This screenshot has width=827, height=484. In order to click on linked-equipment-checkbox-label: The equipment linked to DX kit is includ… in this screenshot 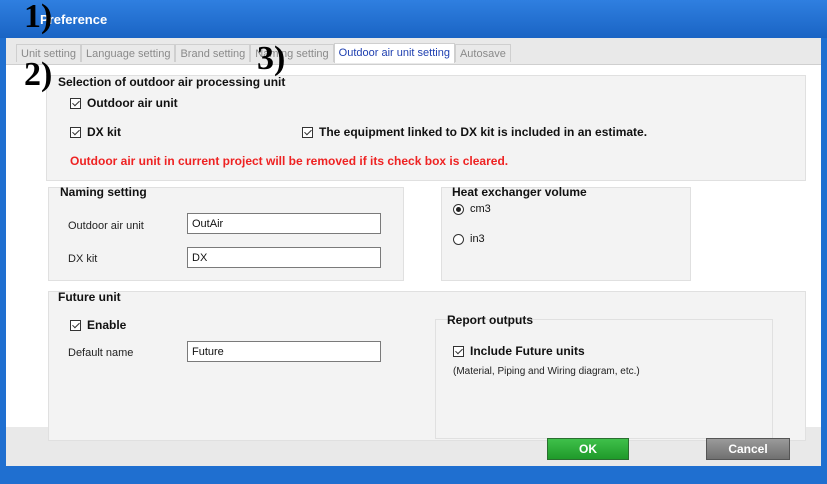, I will do `click(483, 132)`.